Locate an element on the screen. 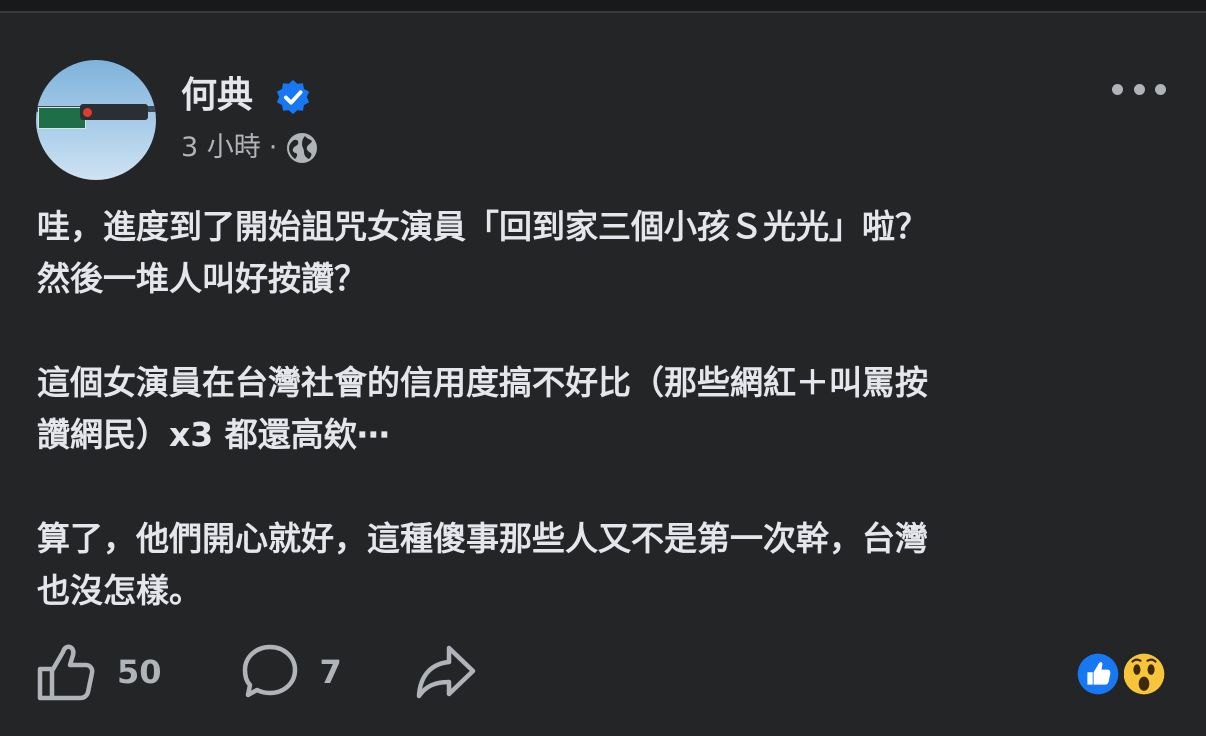  author-name: 何典 is located at coordinates (217, 96).